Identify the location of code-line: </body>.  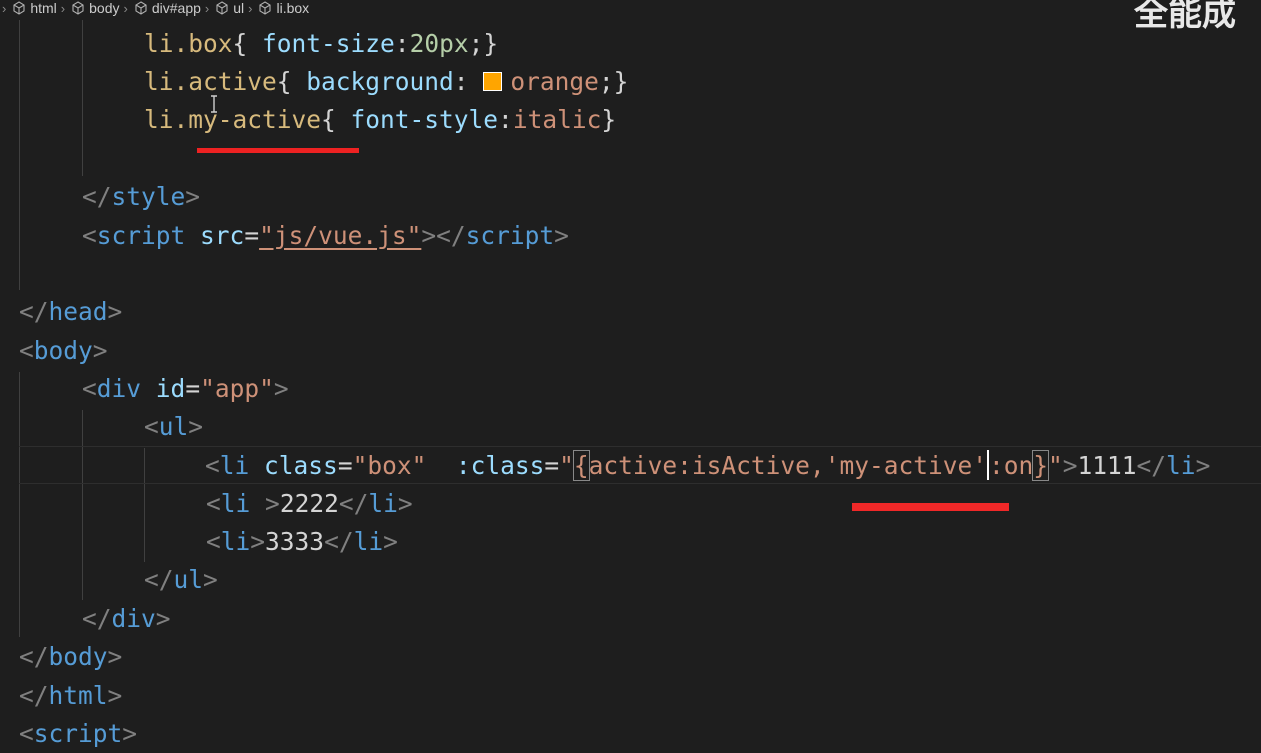
(71, 656).